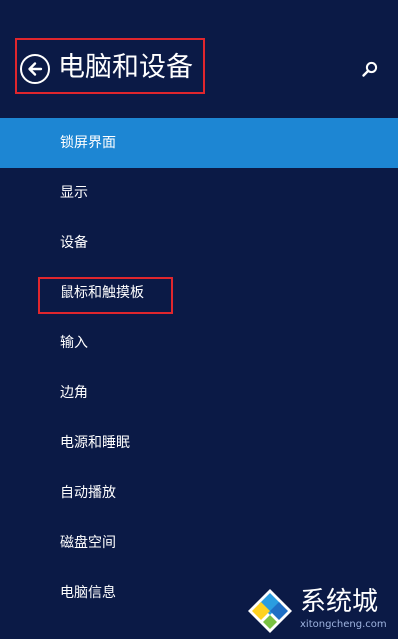 This screenshot has height=639, width=398. Describe the element at coordinates (110, 66) in the screenshot. I see `title-annotation-box` at that location.